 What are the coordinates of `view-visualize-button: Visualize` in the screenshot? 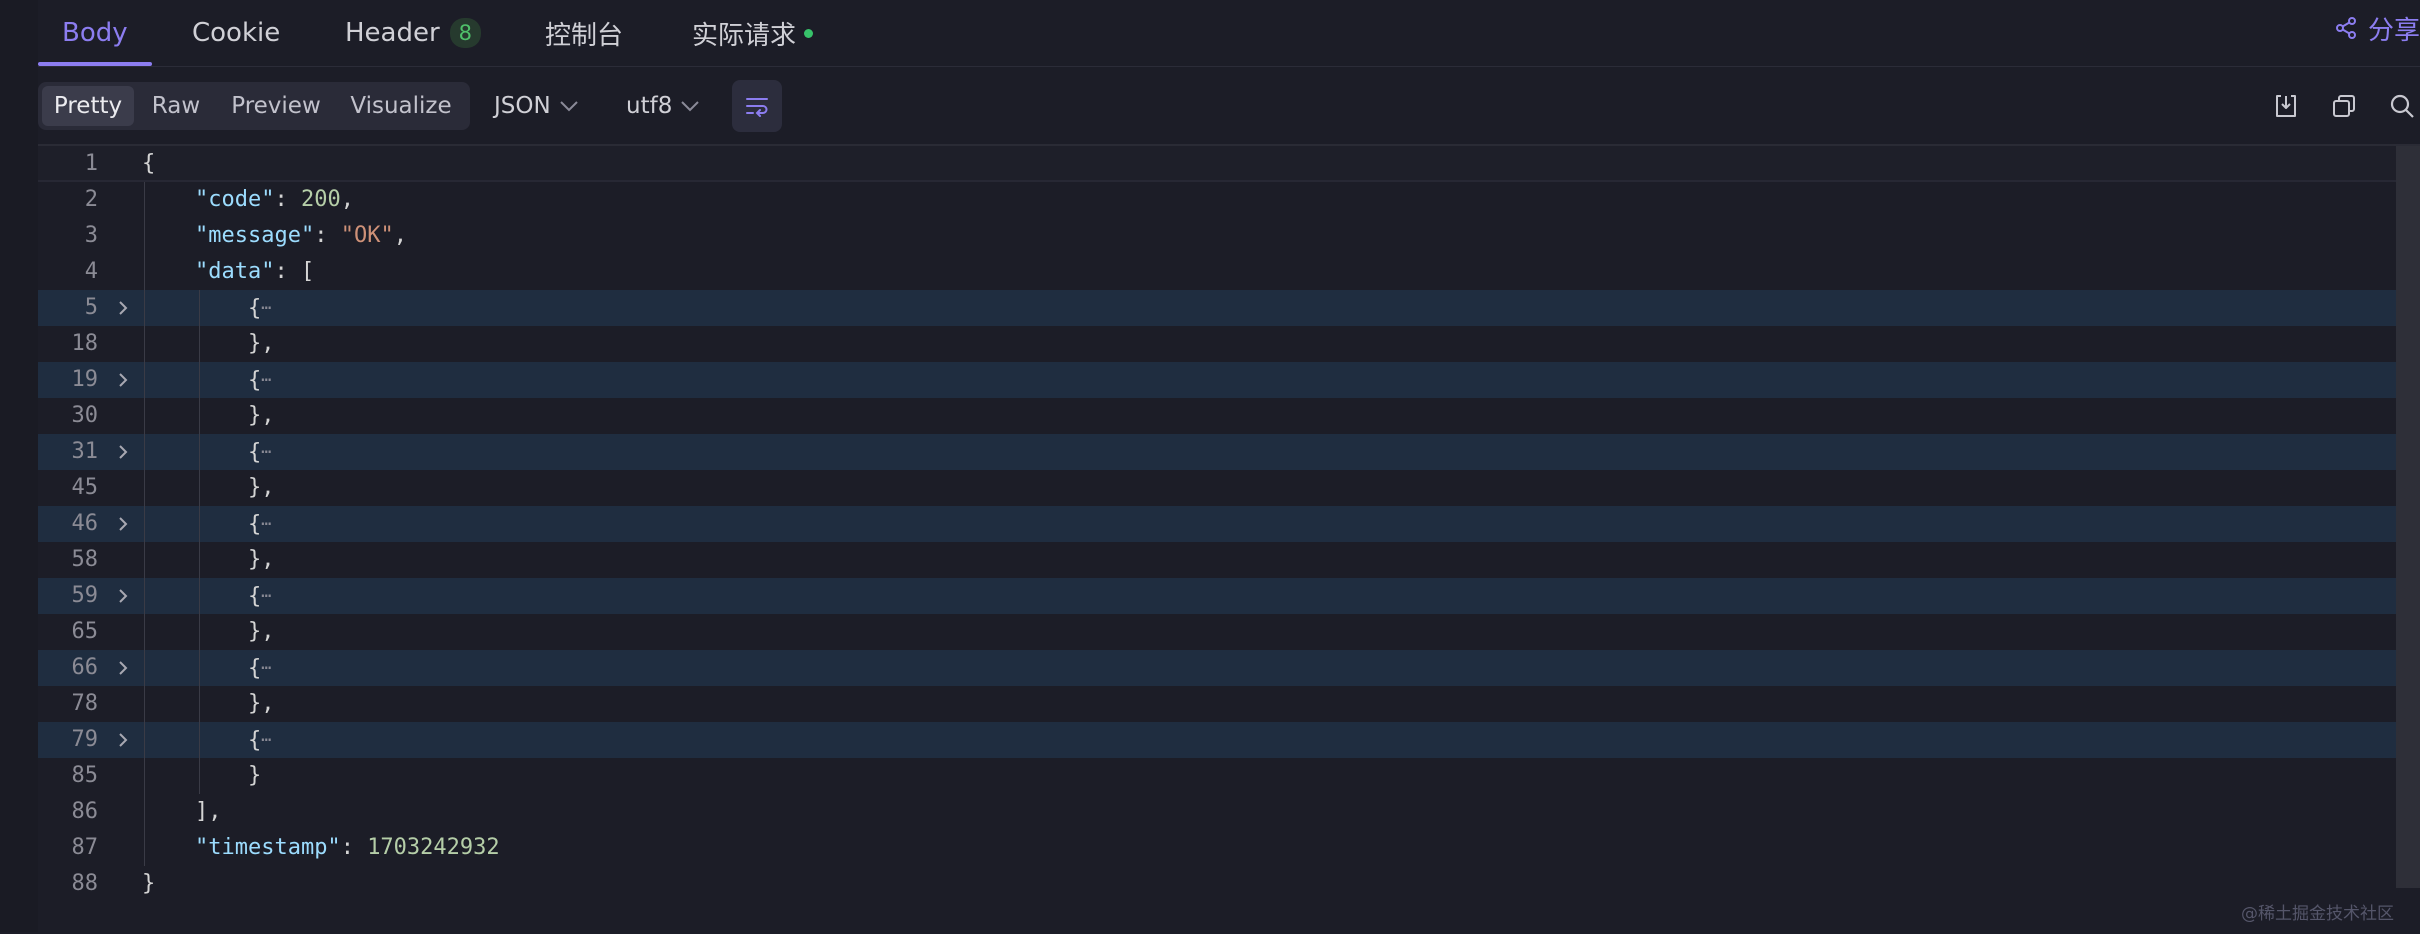 It's located at (401, 106).